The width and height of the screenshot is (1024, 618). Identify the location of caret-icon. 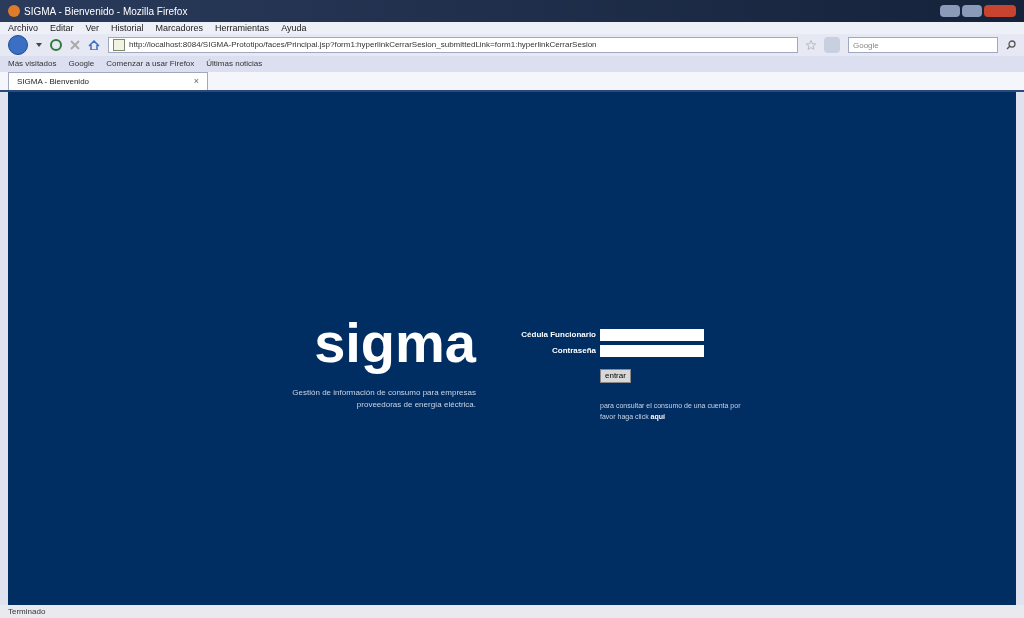
(39, 45).